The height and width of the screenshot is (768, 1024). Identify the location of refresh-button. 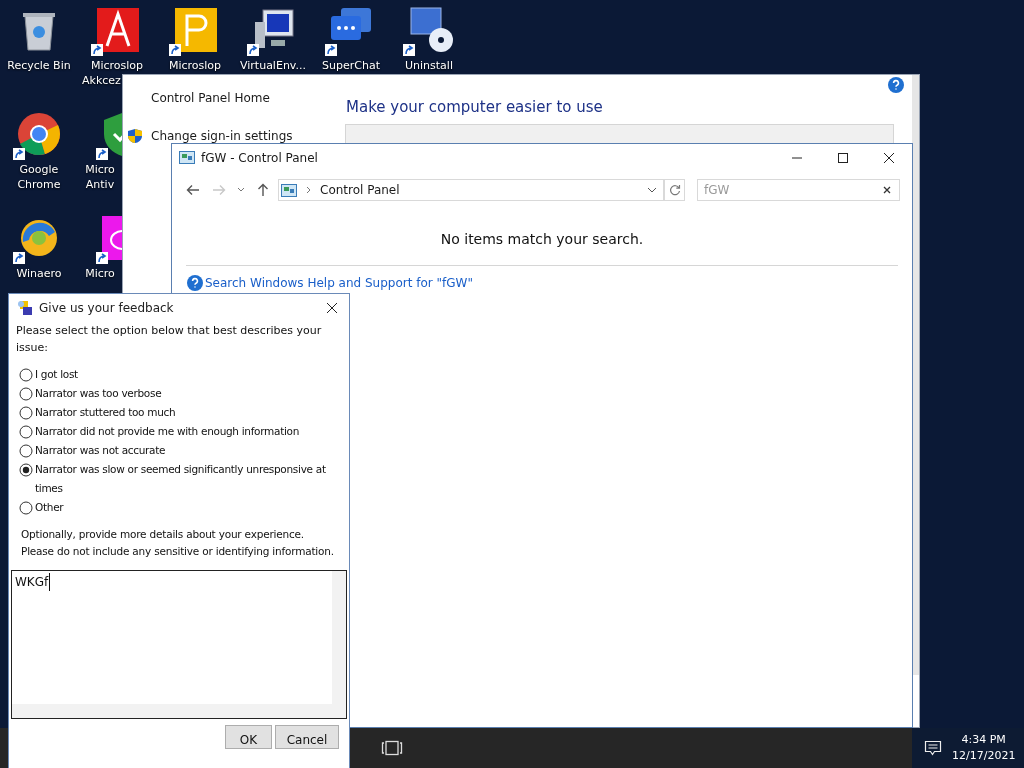
(674, 190).